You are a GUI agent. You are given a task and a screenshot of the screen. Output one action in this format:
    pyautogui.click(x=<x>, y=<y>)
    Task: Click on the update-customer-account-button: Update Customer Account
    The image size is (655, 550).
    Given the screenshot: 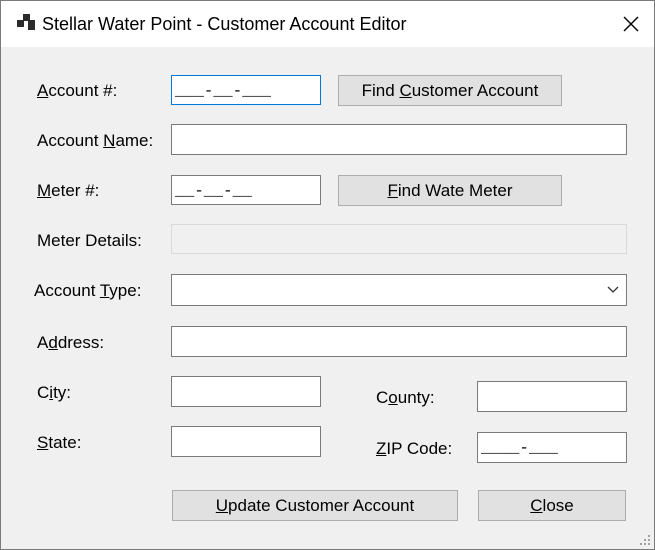 What is the action you would take?
    pyautogui.click(x=315, y=505)
    